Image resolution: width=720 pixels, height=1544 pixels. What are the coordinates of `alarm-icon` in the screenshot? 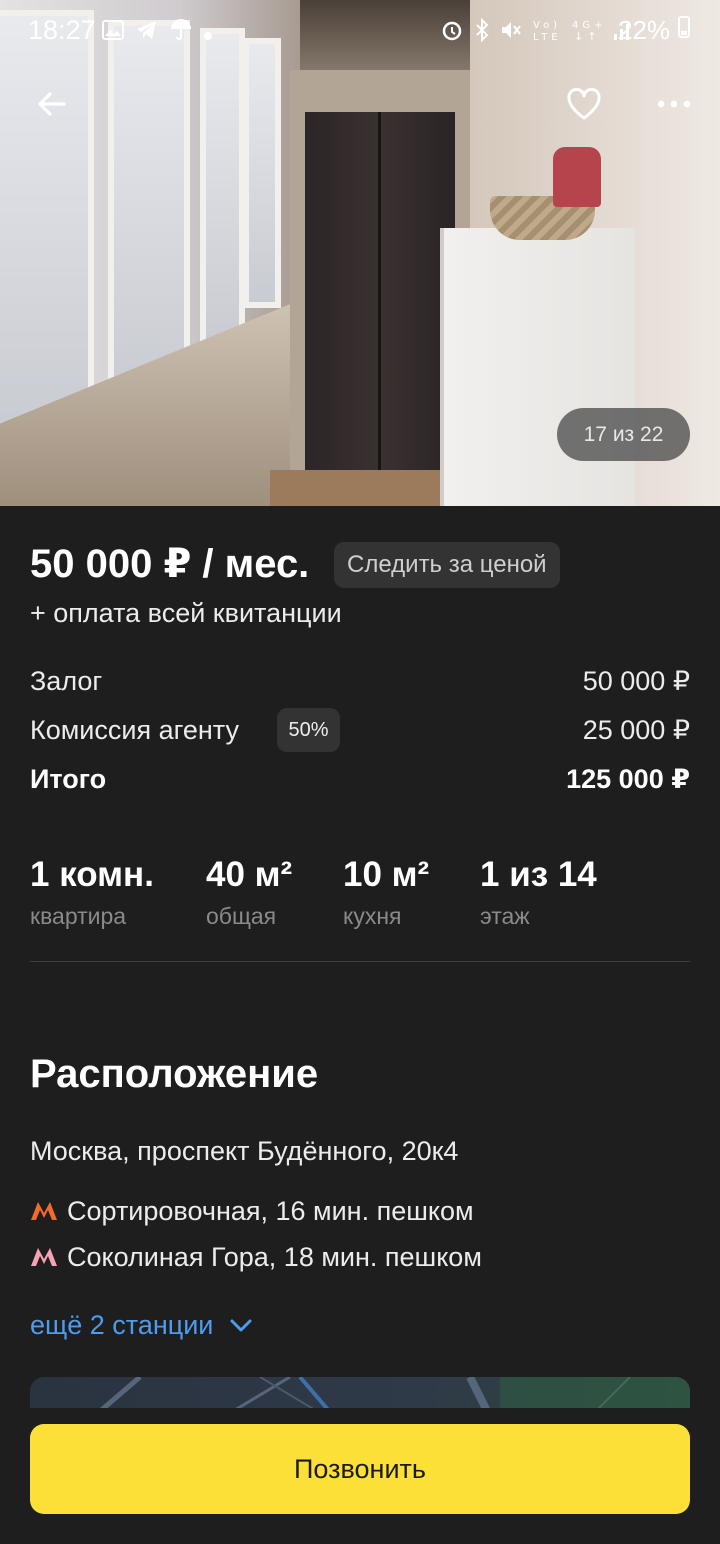 It's located at (452, 31).